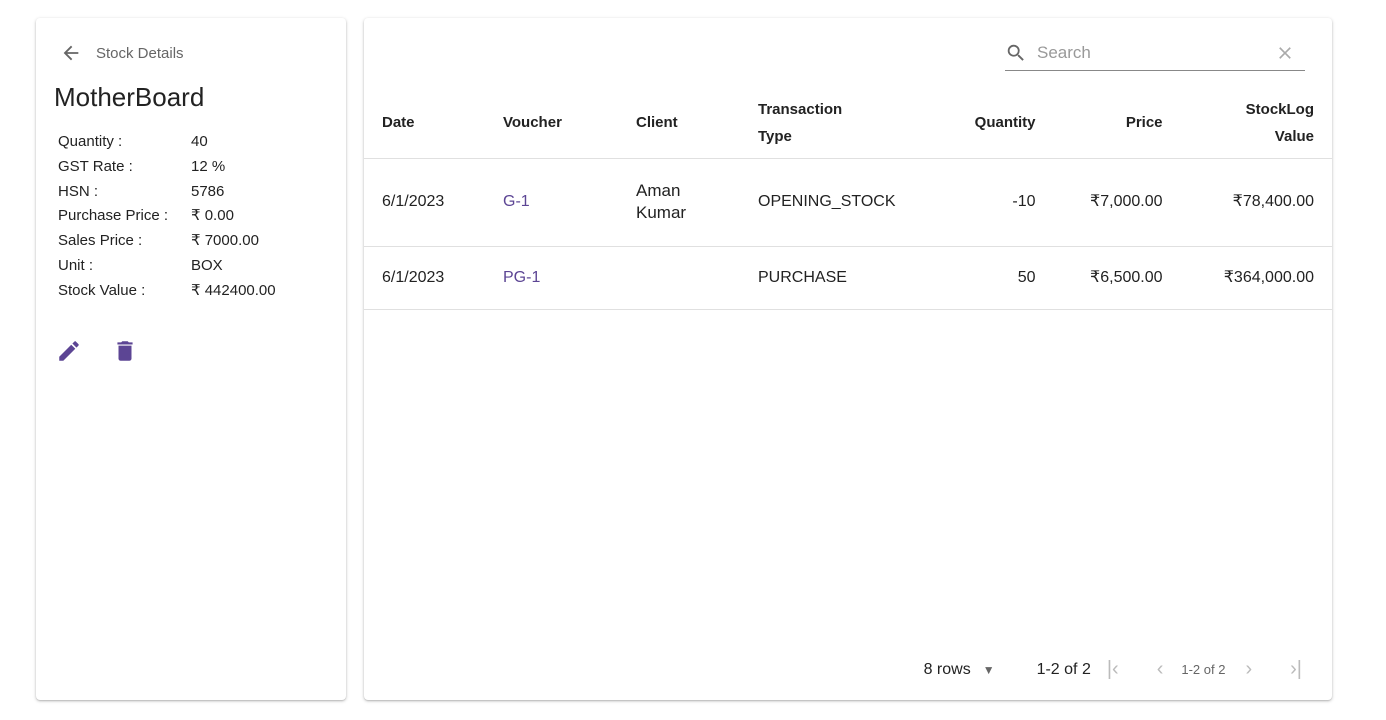 The width and height of the screenshot is (1386, 720). I want to click on col-price: Price, so click(1117, 123).